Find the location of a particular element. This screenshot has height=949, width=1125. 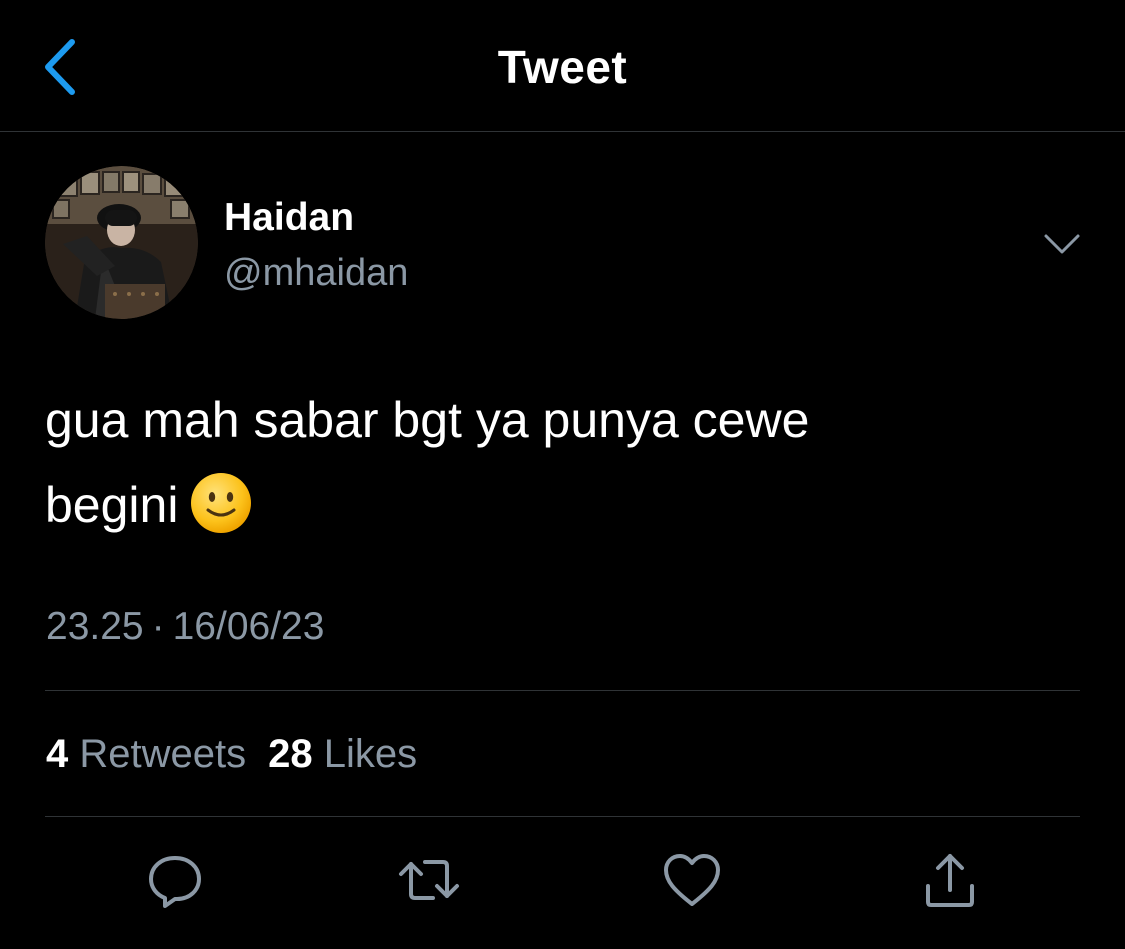

heart-icon is located at coordinates (692, 880).